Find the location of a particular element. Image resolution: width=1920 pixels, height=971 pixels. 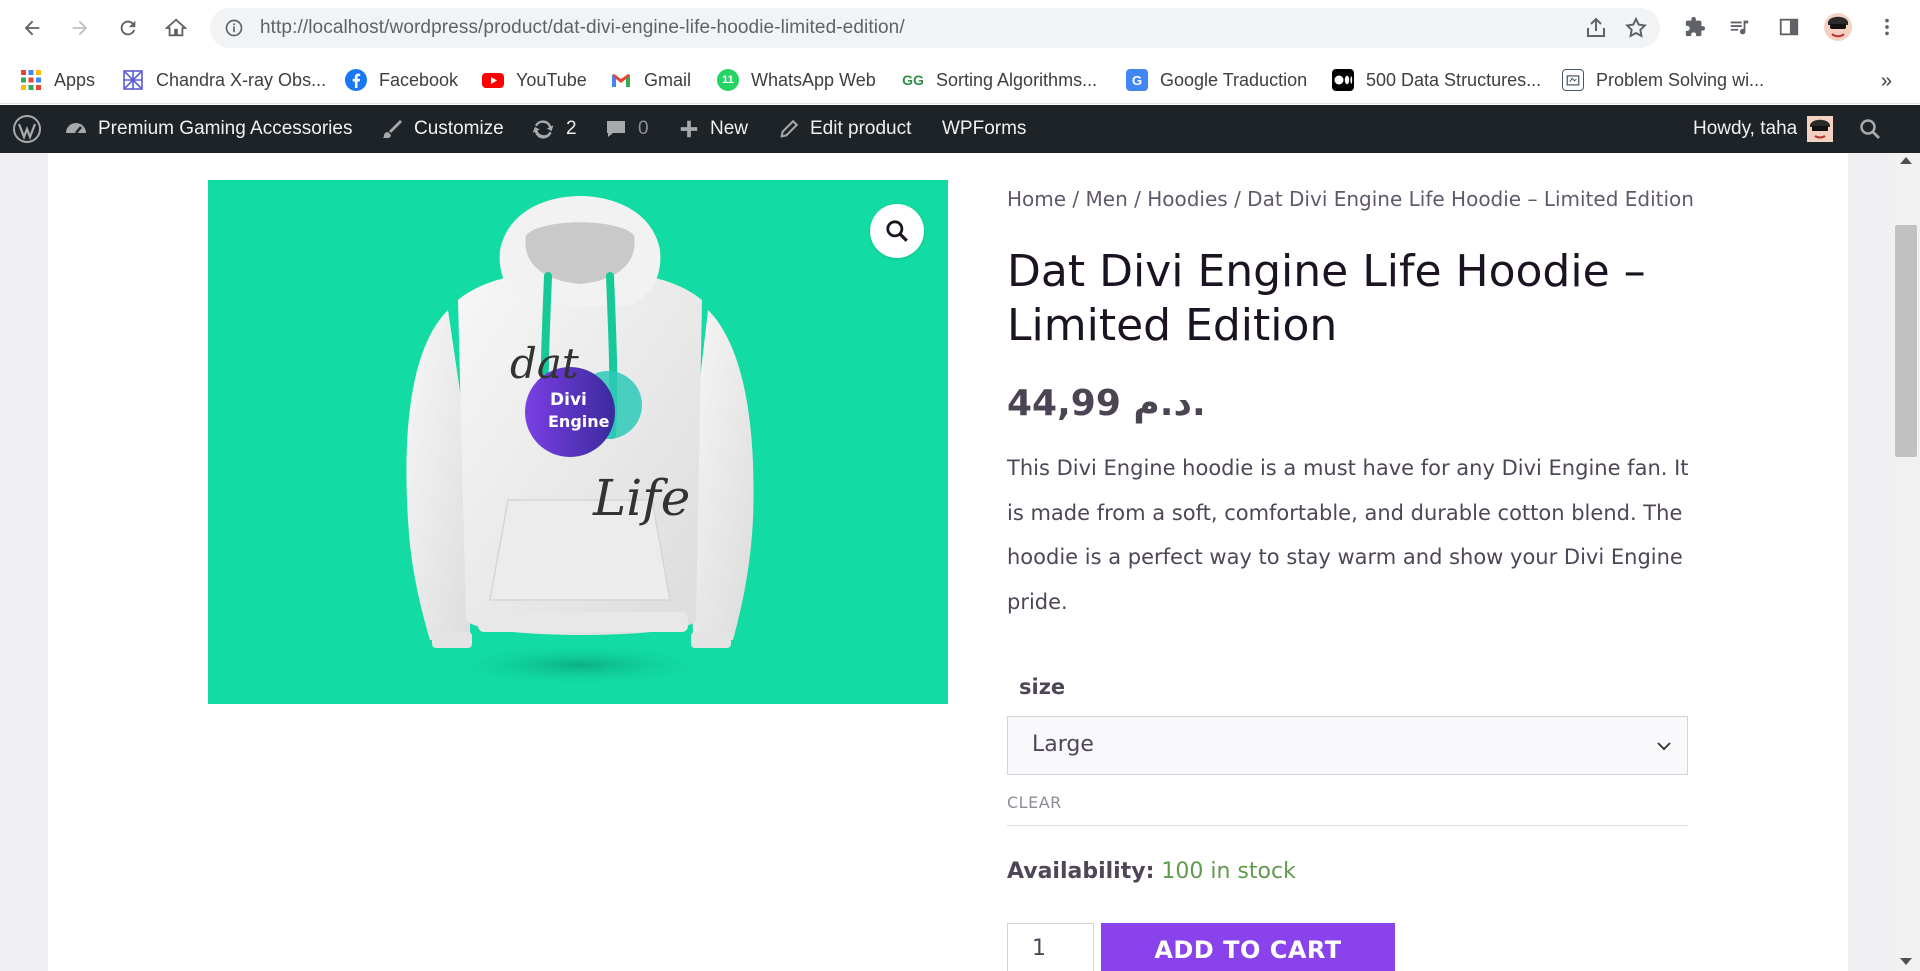

new-label: New is located at coordinates (729, 128).